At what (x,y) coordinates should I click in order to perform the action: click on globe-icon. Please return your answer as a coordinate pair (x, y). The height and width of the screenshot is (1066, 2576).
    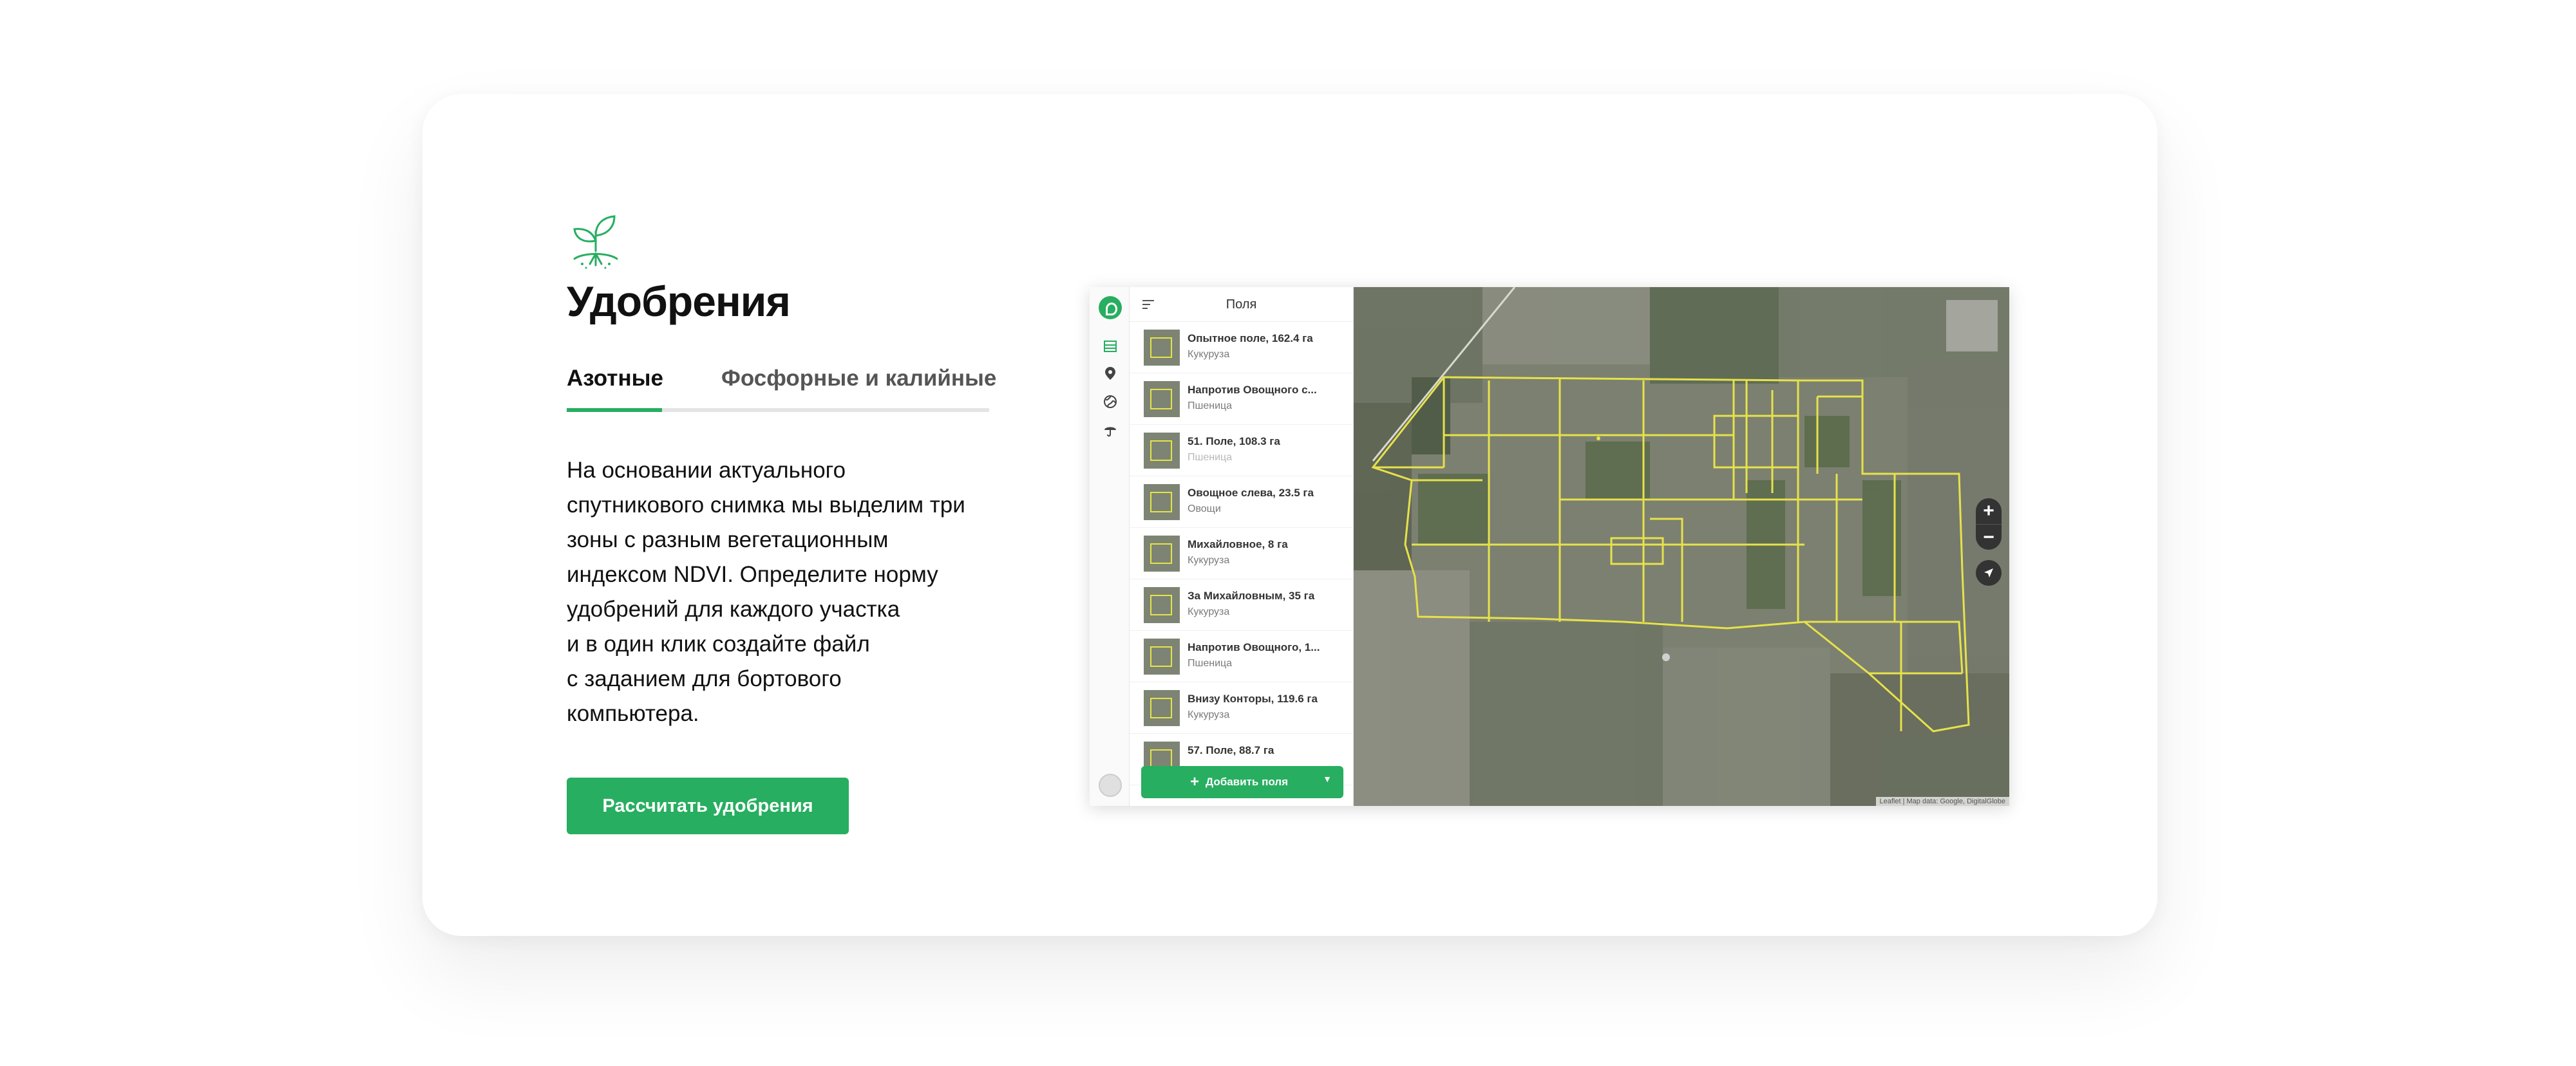
    Looking at the image, I should click on (1110, 401).